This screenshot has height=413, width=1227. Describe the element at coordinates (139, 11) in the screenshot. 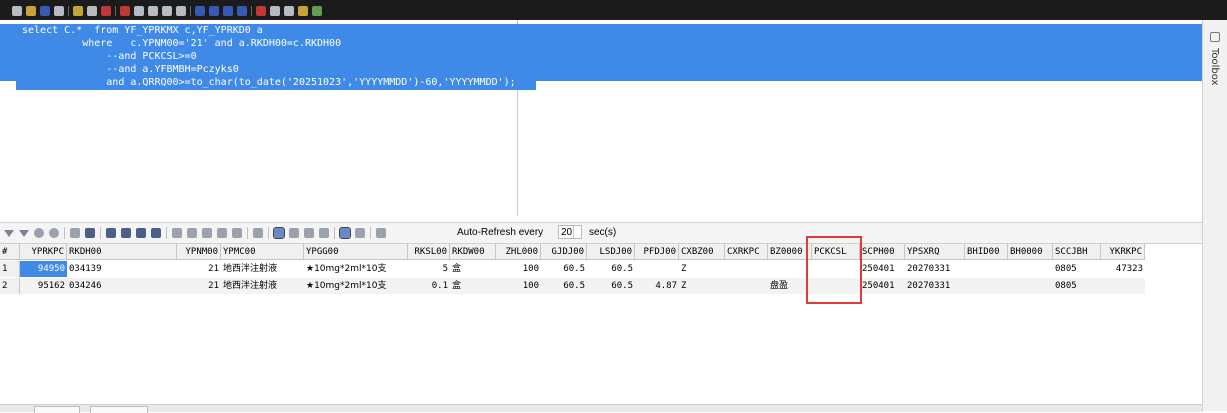

I see `copy-icon` at that location.